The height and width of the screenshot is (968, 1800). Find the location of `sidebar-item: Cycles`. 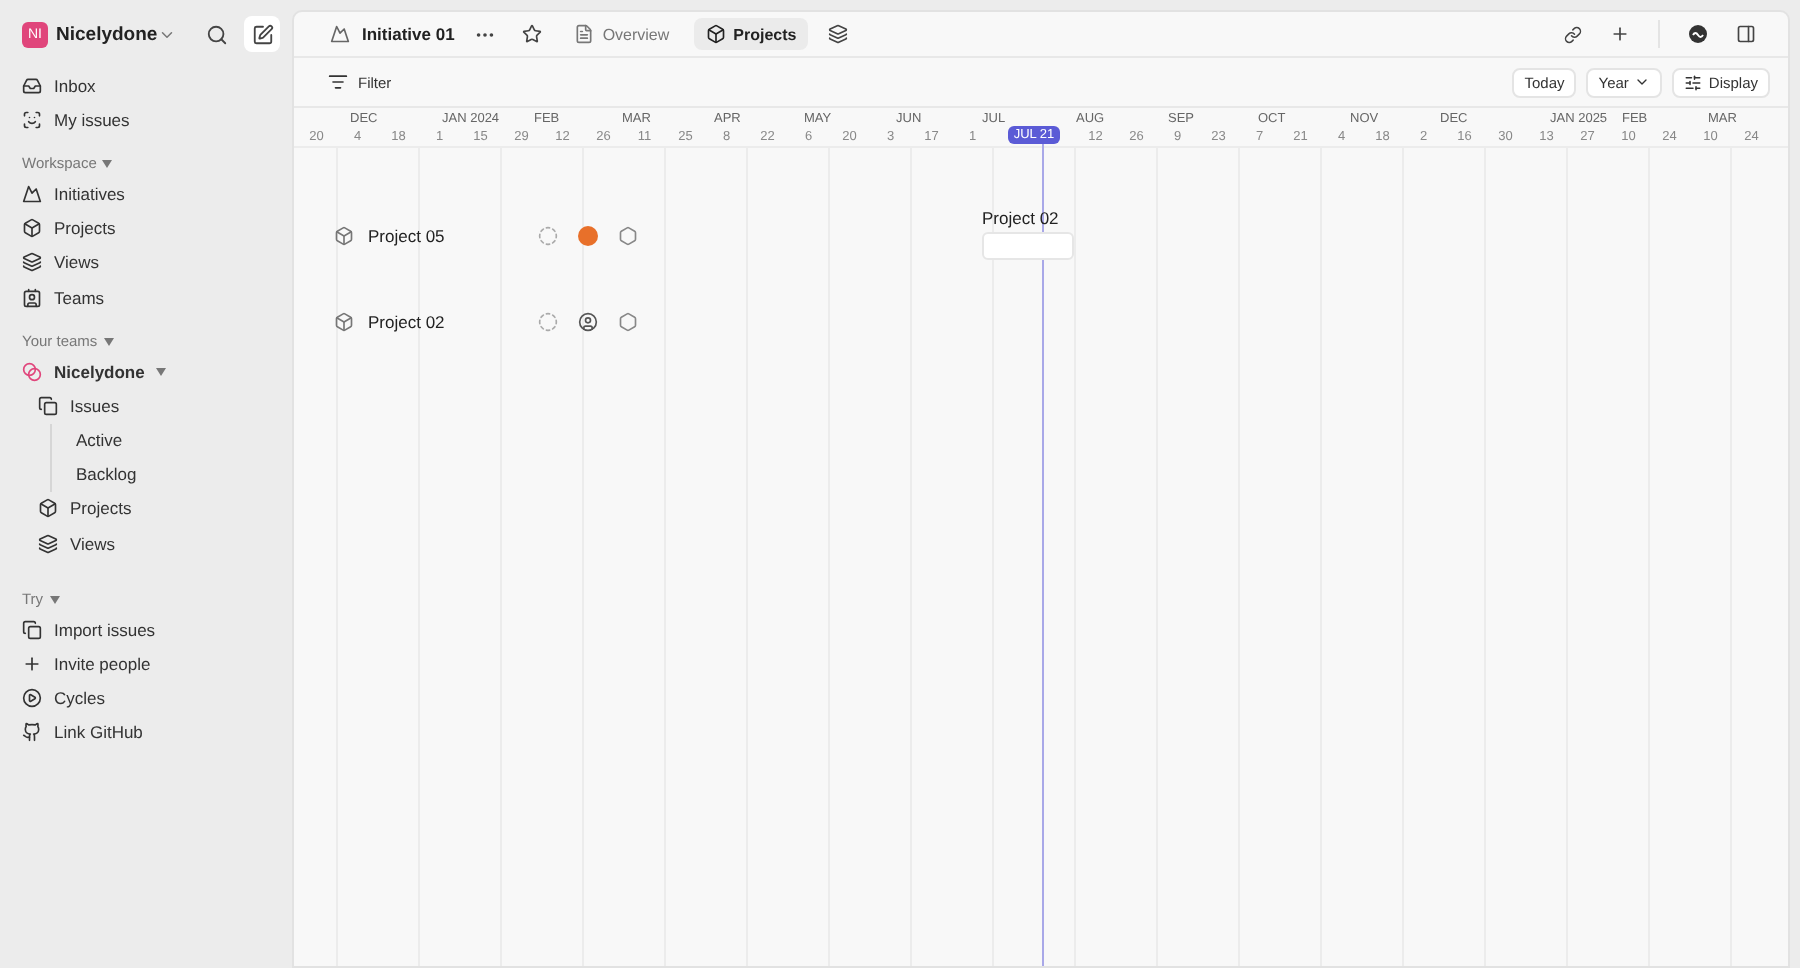

sidebar-item: Cycles is located at coordinates (146, 698).